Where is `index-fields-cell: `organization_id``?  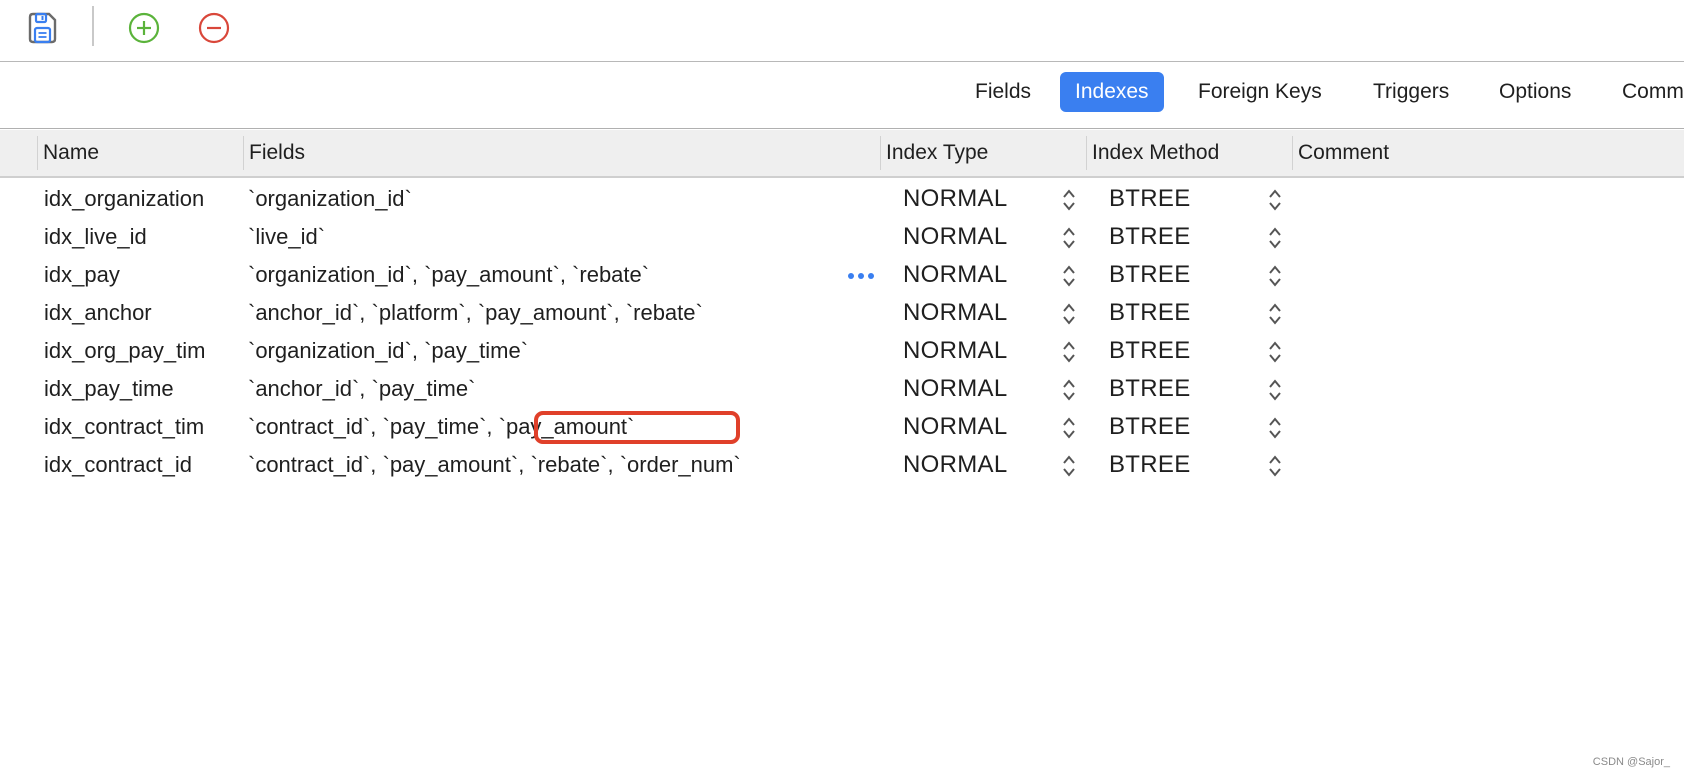 index-fields-cell: `organization_id` is located at coordinates (330, 199).